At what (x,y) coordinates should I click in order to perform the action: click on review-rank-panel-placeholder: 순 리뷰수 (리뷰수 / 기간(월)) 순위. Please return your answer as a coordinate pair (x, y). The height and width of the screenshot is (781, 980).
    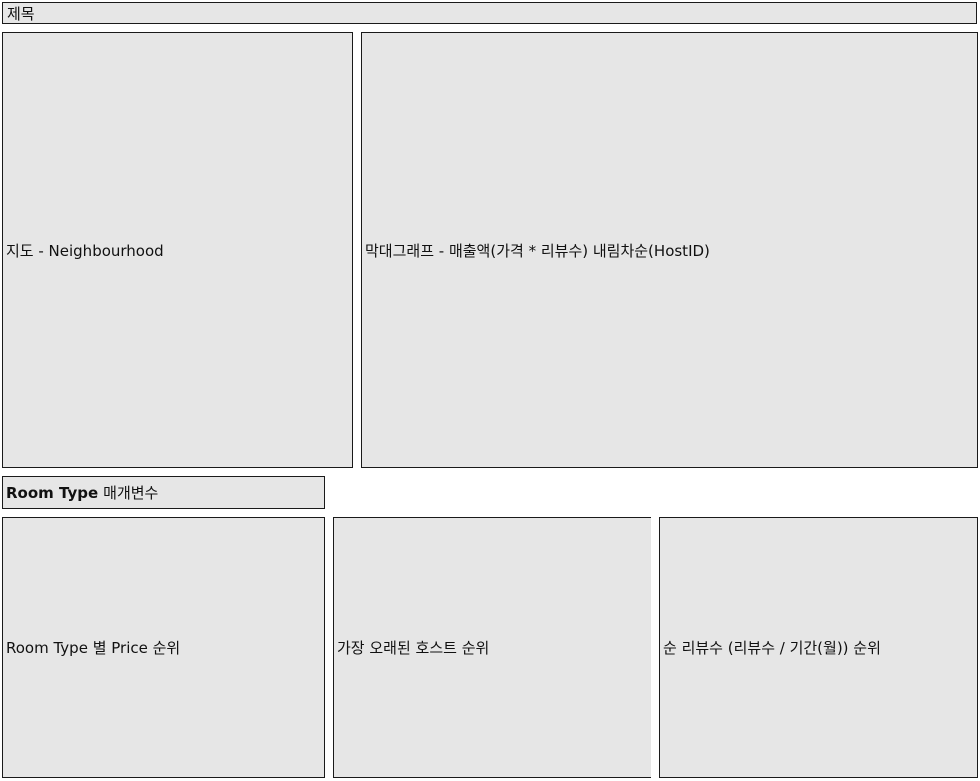
    Looking at the image, I should click on (818, 647).